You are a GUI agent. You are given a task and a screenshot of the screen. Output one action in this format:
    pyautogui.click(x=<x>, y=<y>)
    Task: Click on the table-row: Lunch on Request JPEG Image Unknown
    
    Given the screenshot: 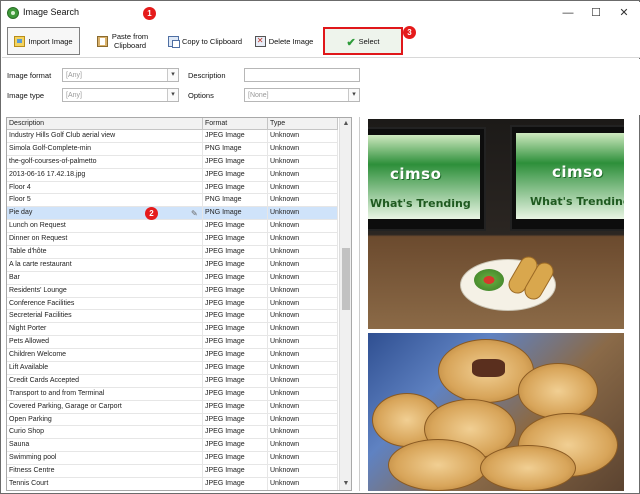 What is the action you would take?
    pyautogui.click(x=172, y=227)
    